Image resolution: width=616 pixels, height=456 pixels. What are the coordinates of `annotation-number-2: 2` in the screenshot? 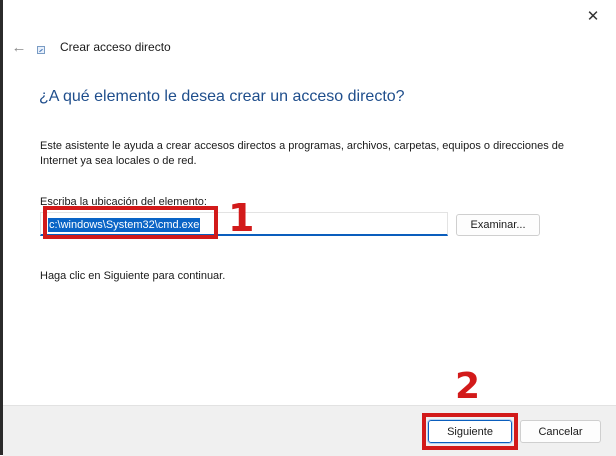 It's located at (468, 386).